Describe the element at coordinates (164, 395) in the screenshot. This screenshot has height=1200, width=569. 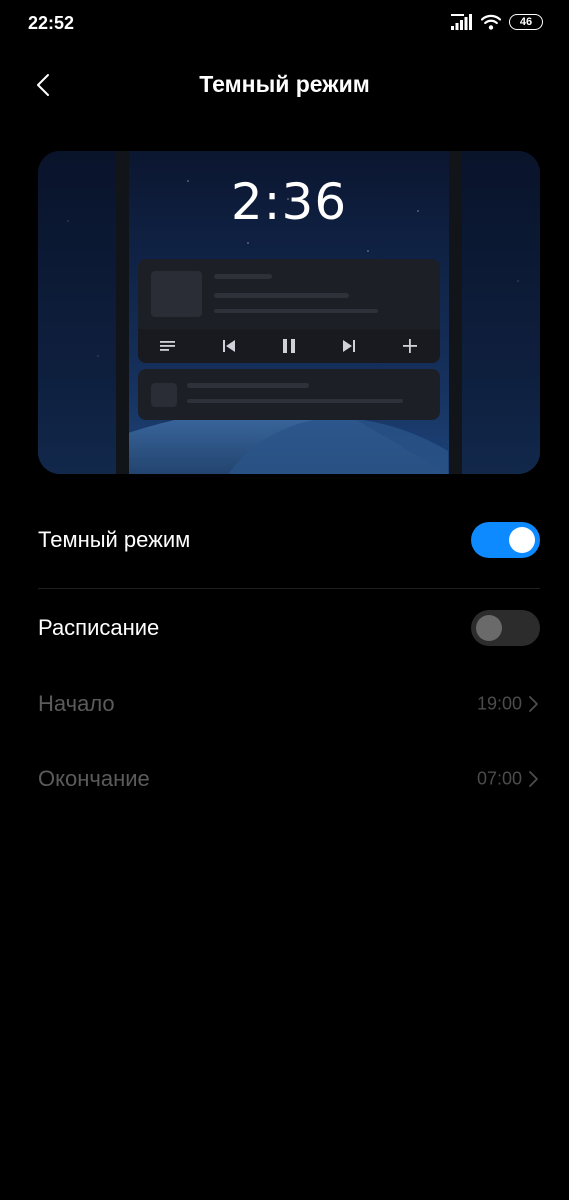
I see `notification-thumbnail` at that location.